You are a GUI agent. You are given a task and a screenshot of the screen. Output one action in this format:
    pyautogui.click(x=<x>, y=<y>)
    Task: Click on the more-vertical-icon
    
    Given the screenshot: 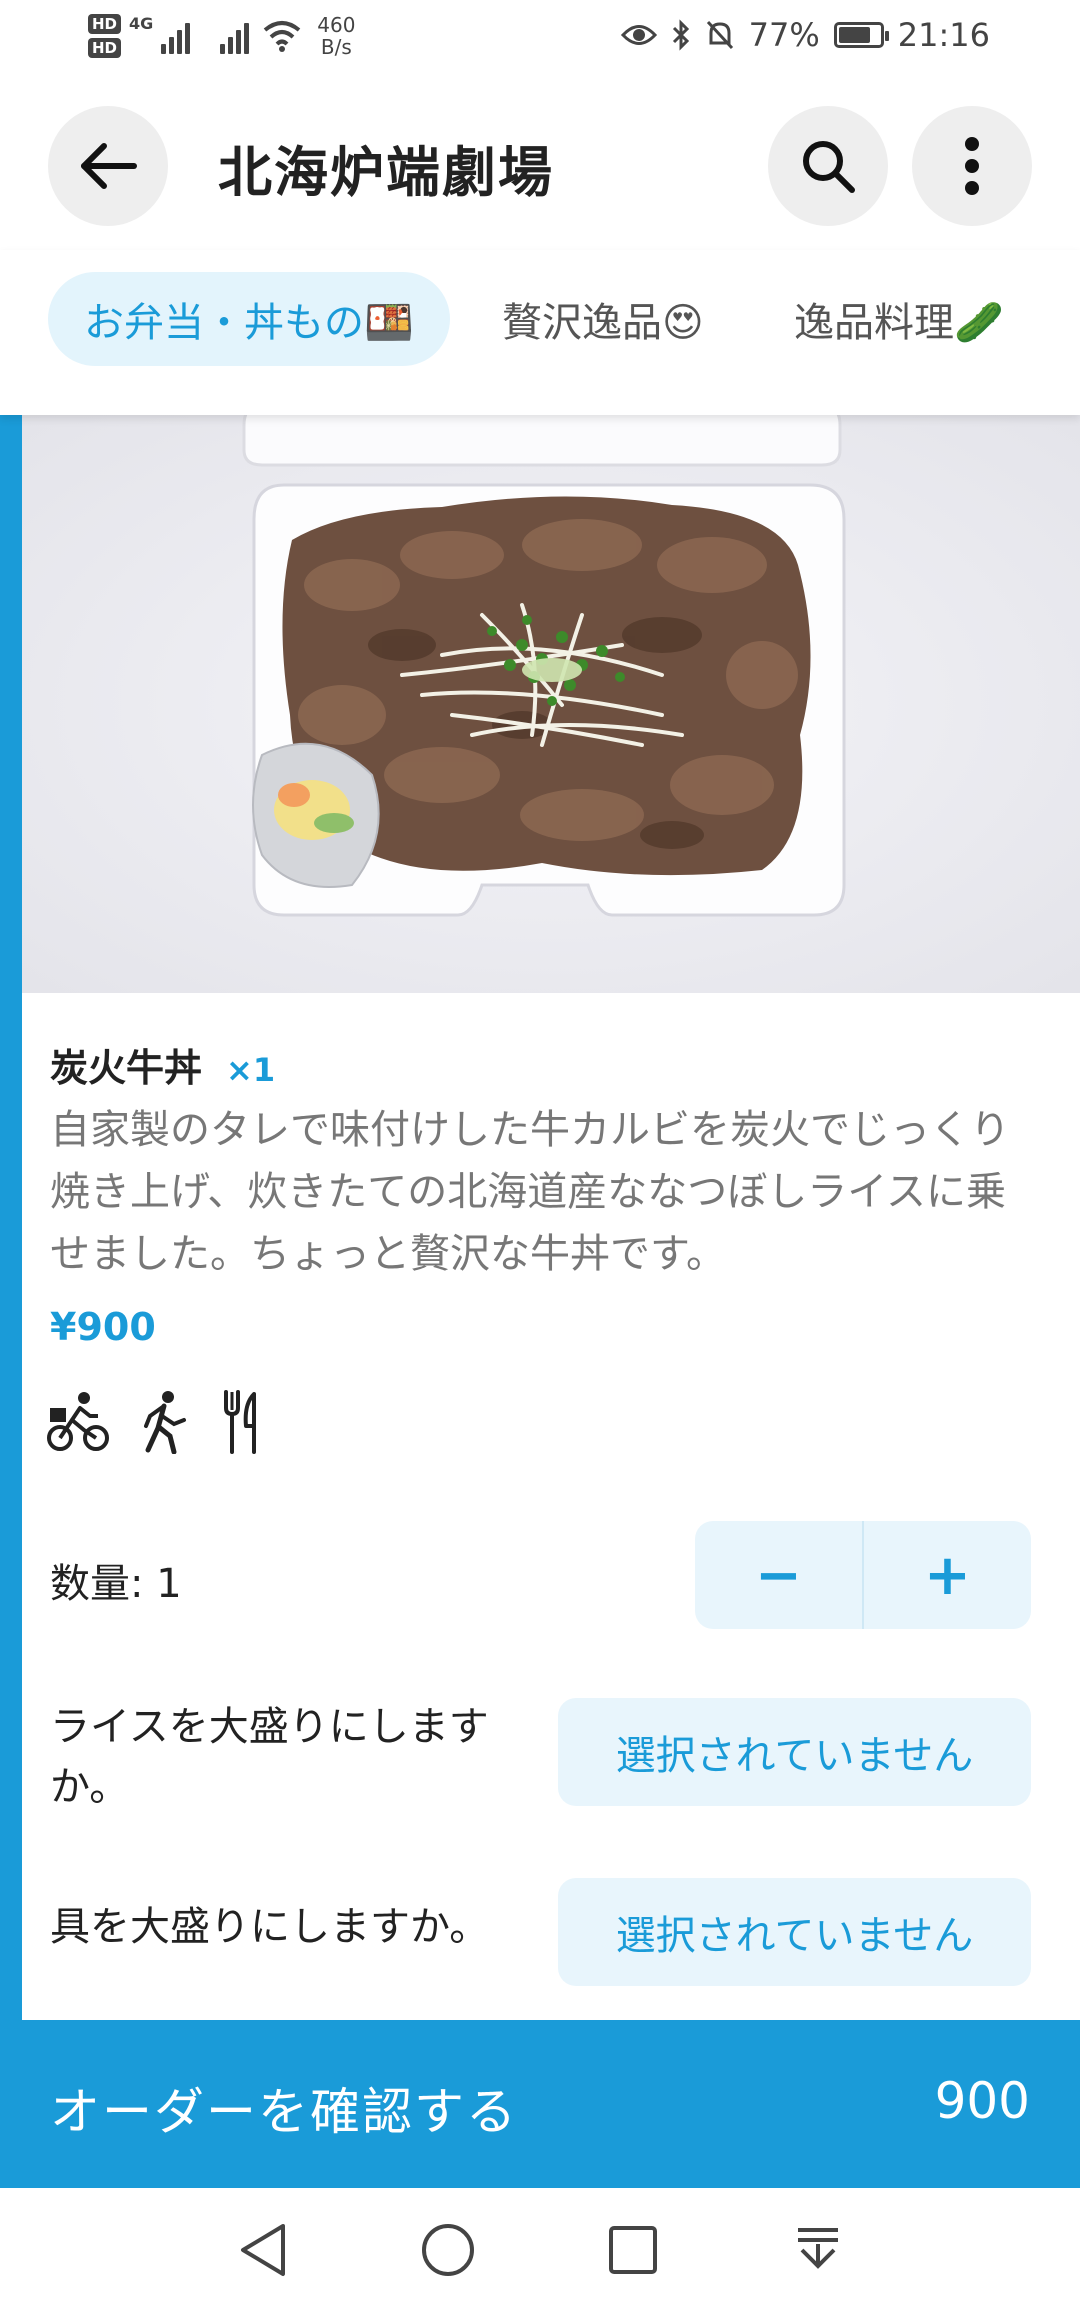 What is the action you would take?
    pyautogui.click(x=972, y=166)
    